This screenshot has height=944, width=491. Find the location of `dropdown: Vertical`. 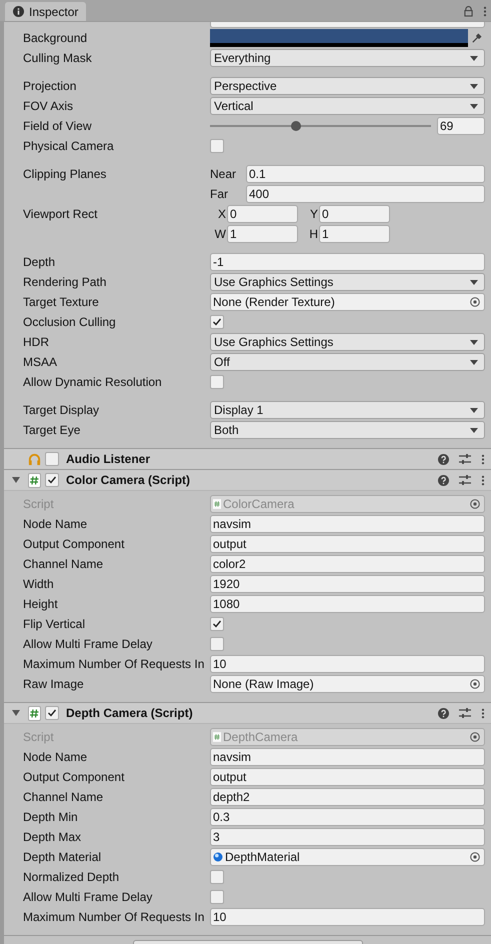

dropdown: Vertical is located at coordinates (347, 106).